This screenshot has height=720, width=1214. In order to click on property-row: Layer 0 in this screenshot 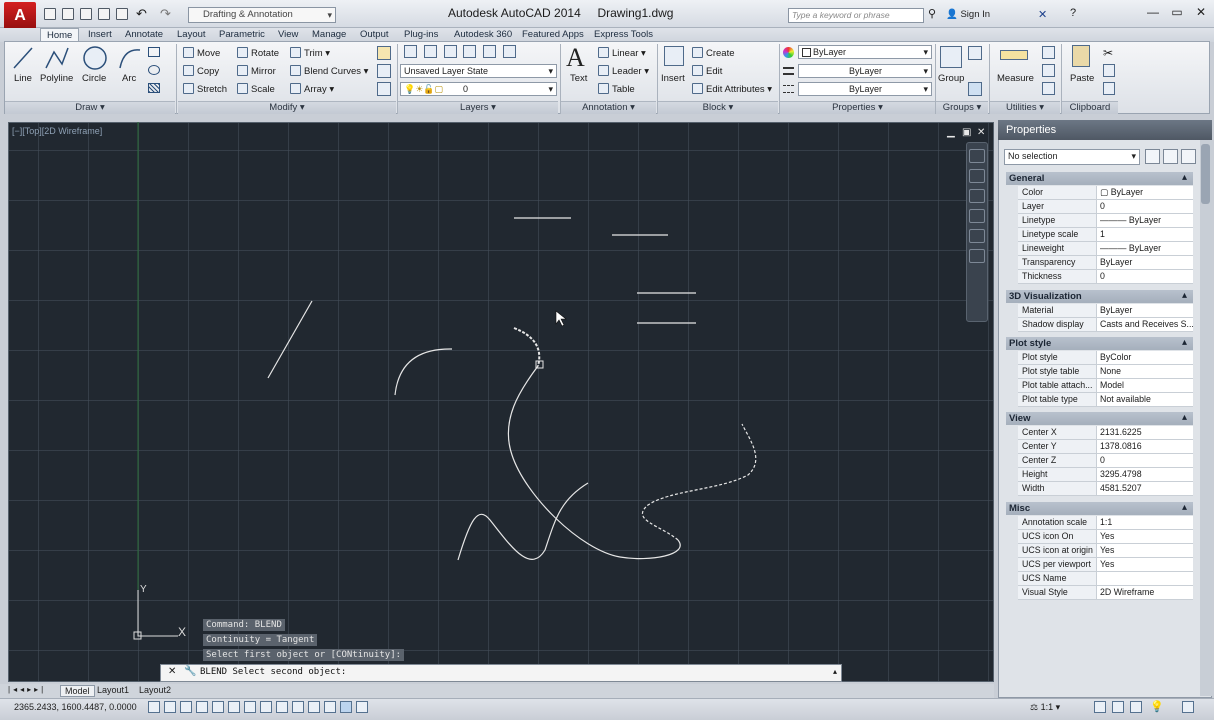, I will do `click(1105, 207)`.